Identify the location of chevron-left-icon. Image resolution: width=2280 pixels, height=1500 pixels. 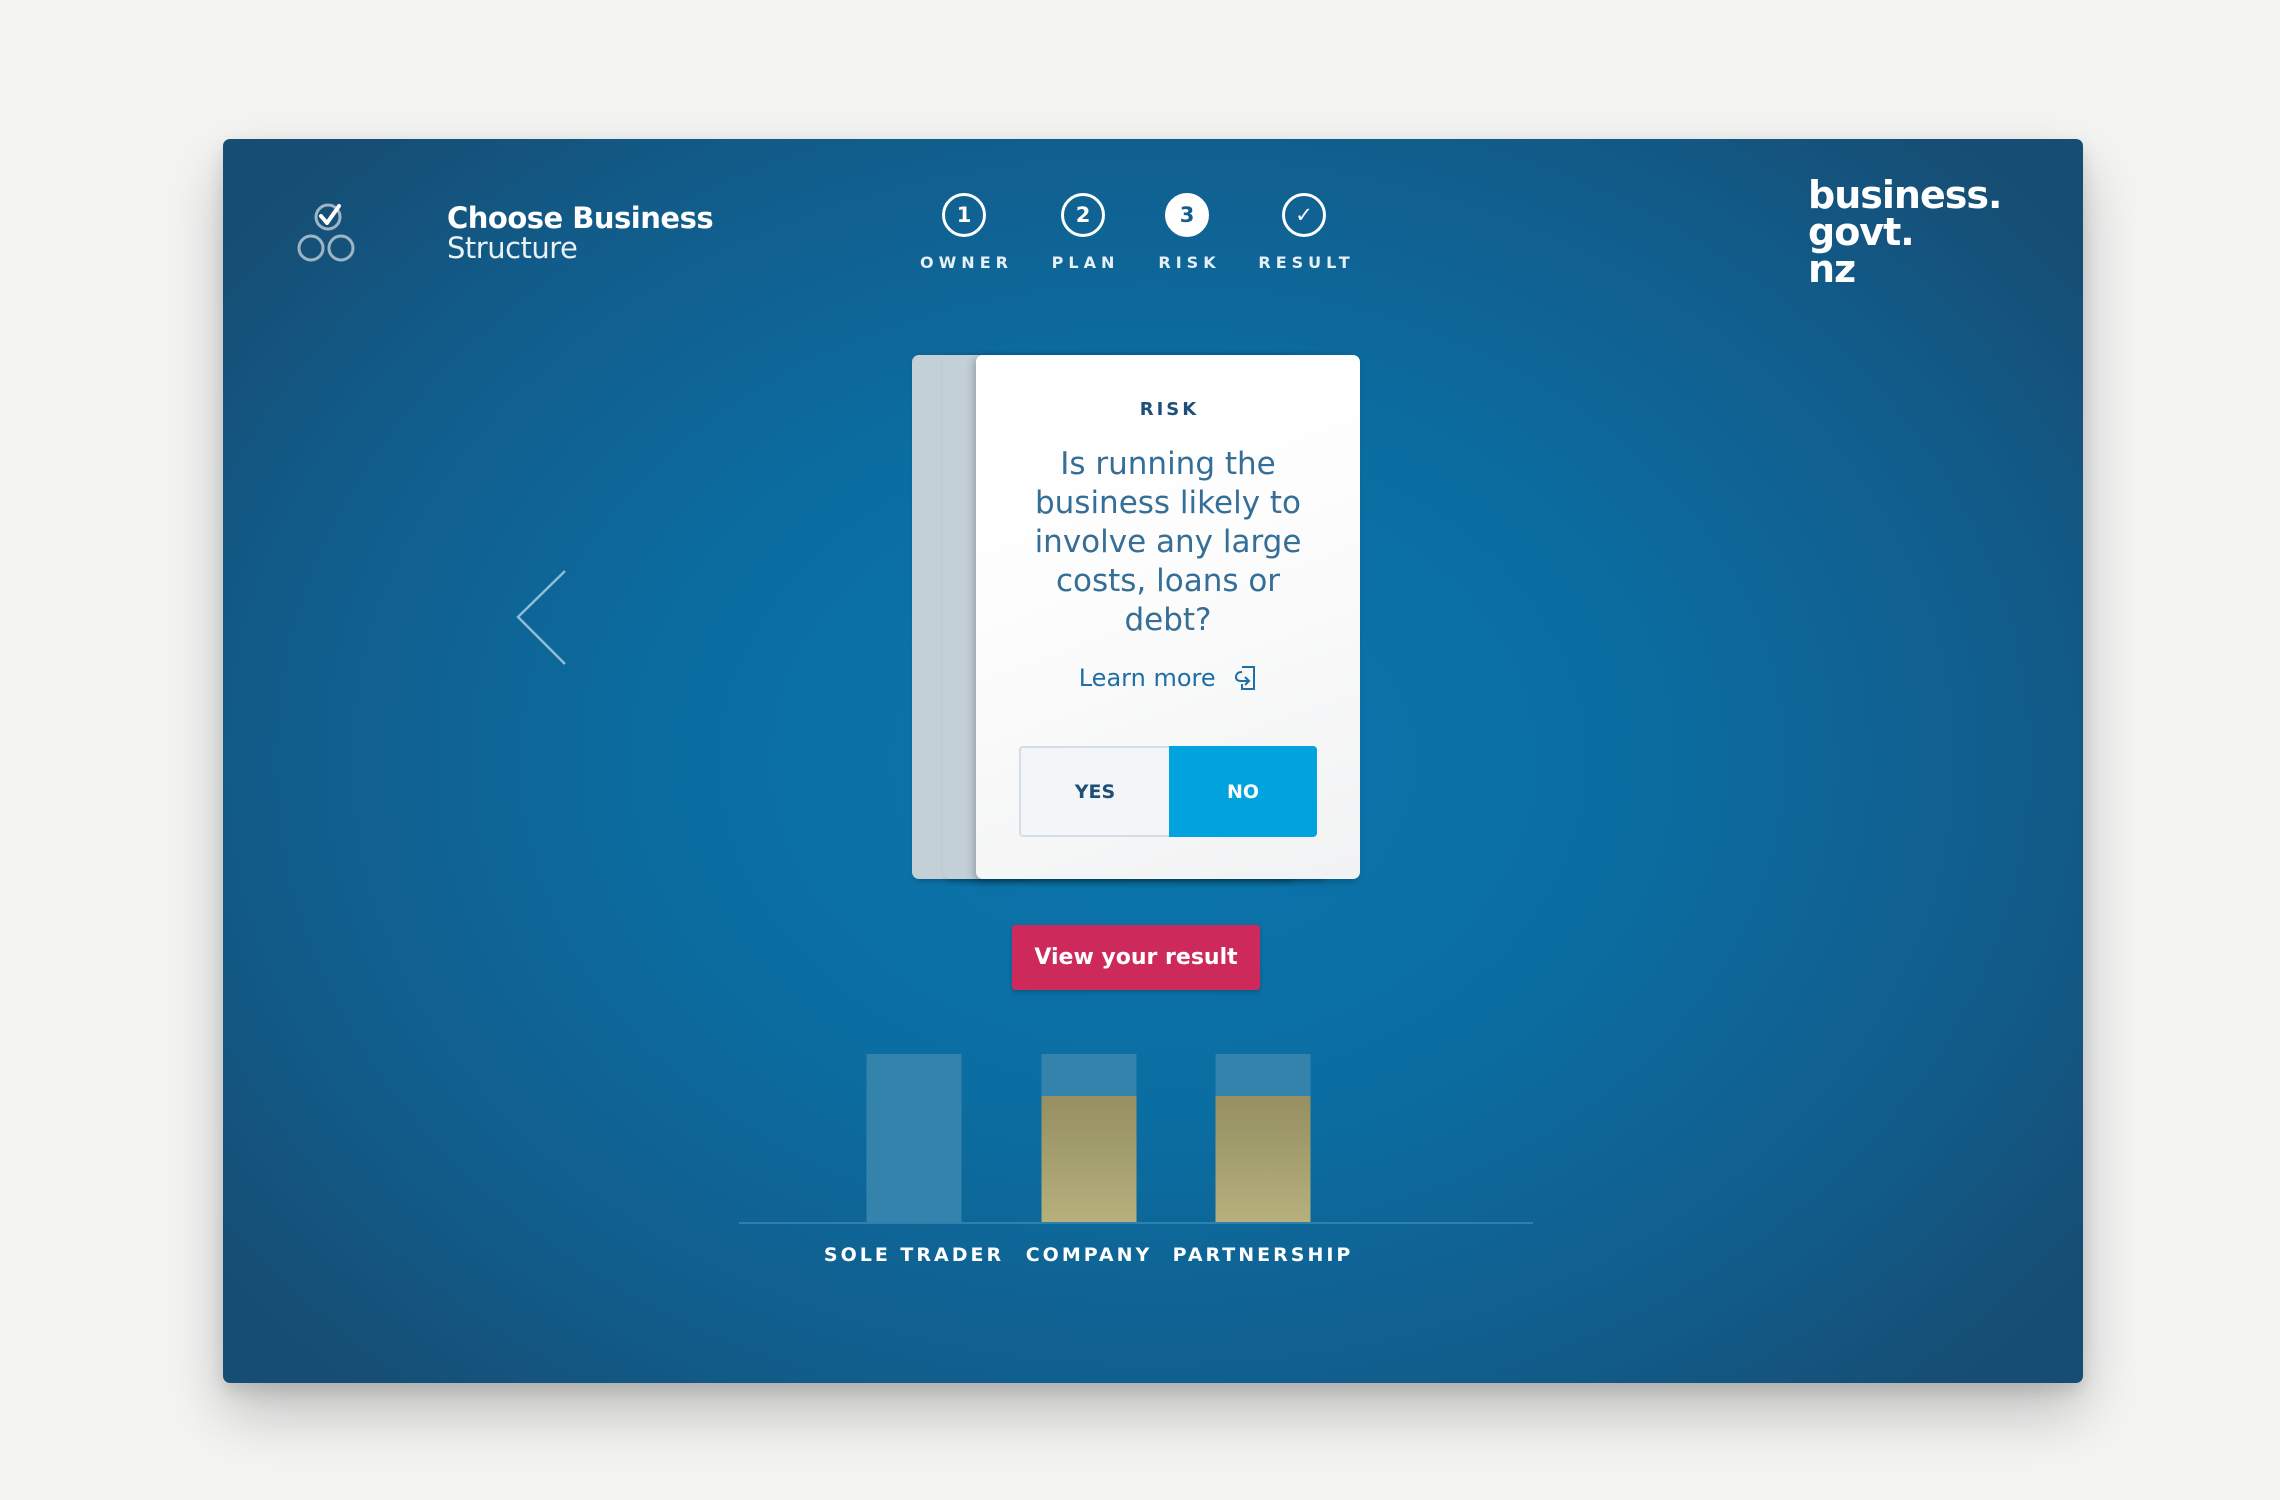
(541, 617).